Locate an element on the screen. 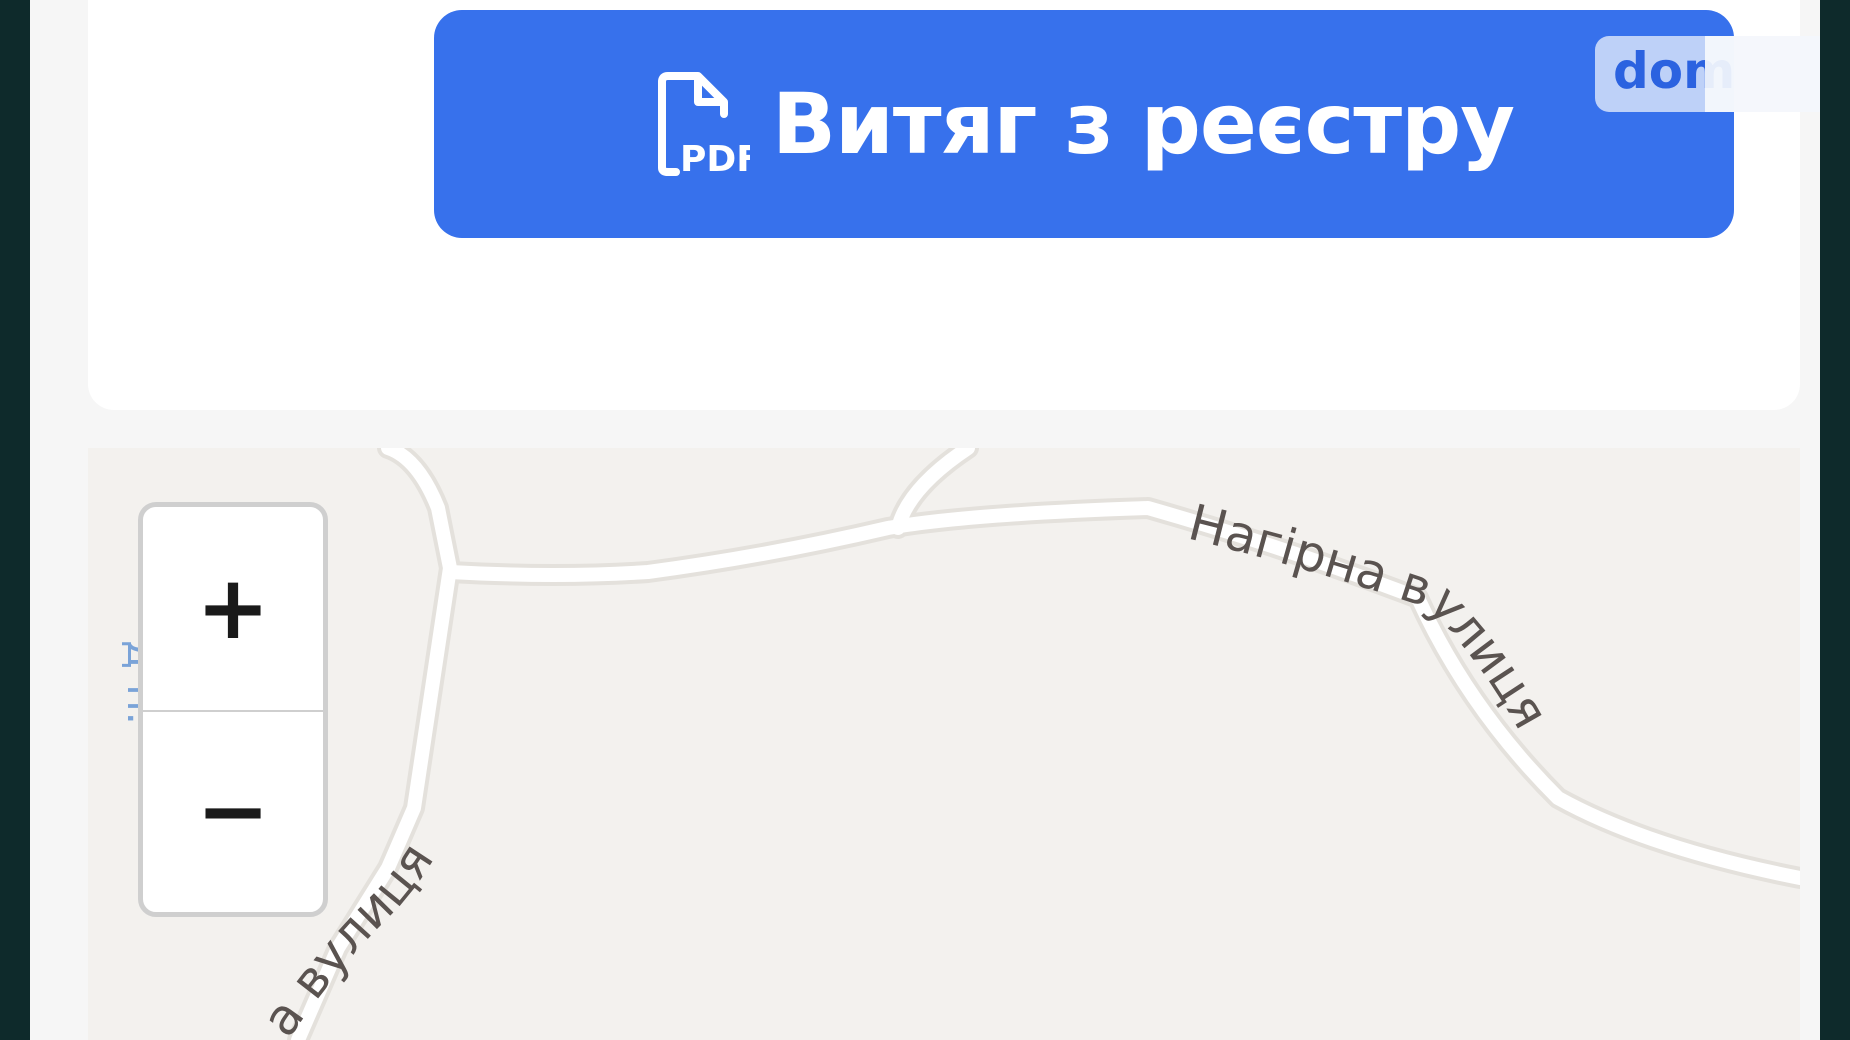 This screenshot has width=1850, height=1040. zoom-control: + − is located at coordinates (233, 709).